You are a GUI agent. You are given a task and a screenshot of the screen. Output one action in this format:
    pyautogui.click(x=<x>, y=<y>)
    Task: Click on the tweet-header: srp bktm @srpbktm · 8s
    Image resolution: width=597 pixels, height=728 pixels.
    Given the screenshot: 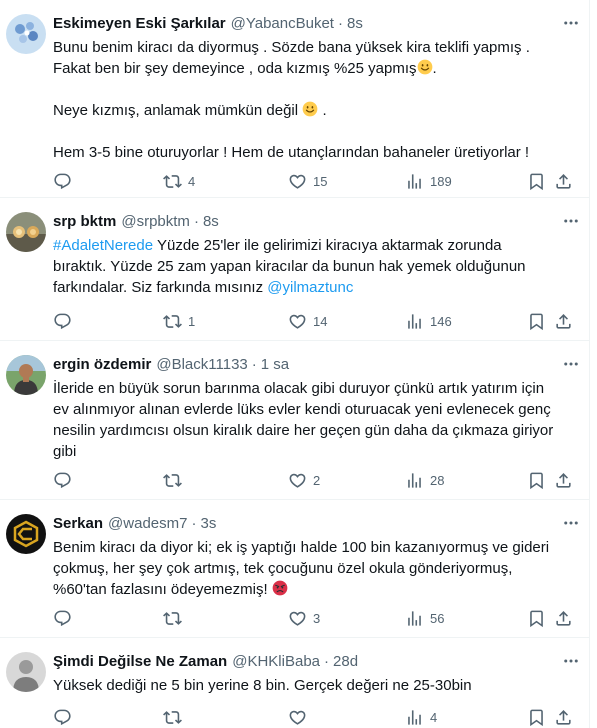 What is the action you would take?
    pyautogui.click(x=136, y=222)
    